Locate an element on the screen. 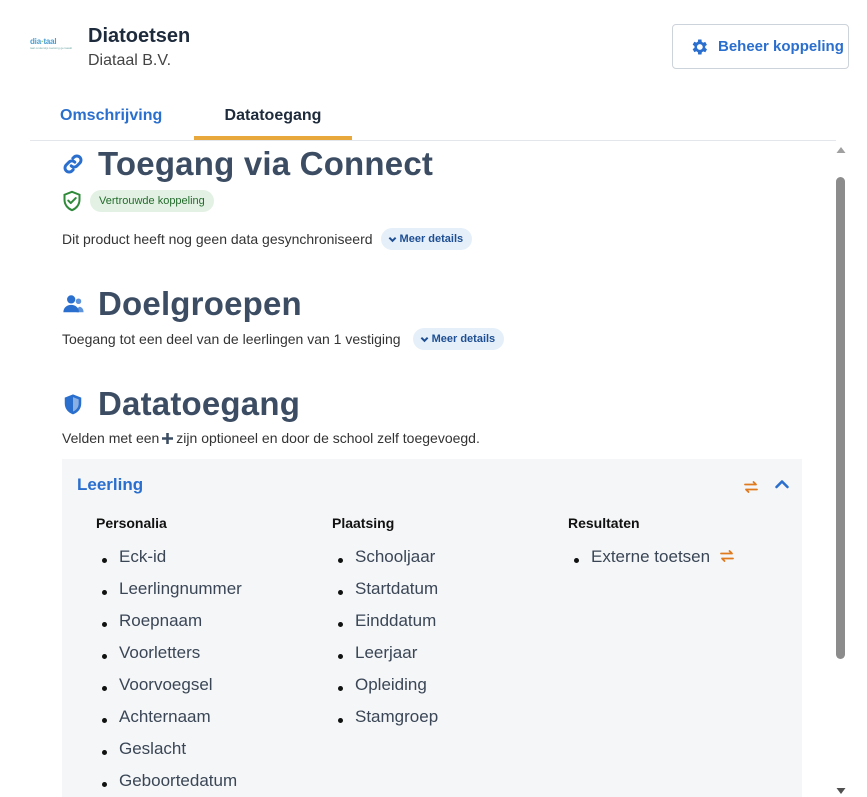 Image resolution: width=867 pixels, height=797 pixels. app-supplier: Diataal B.V. is located at coordinates (130, 60).